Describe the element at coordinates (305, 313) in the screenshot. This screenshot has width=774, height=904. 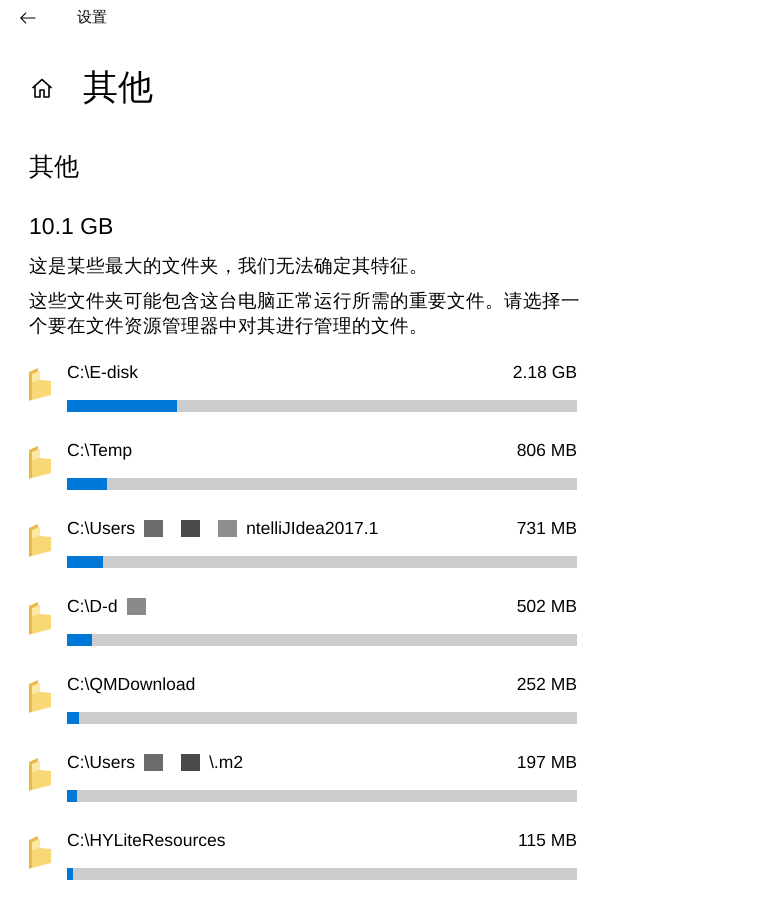
I see `note-text: 这些文件夹可能包含这台电脑正常运行所需的重要文件。请选择一个要在文件资源管理器中对其进行管理的文件。` at that location.